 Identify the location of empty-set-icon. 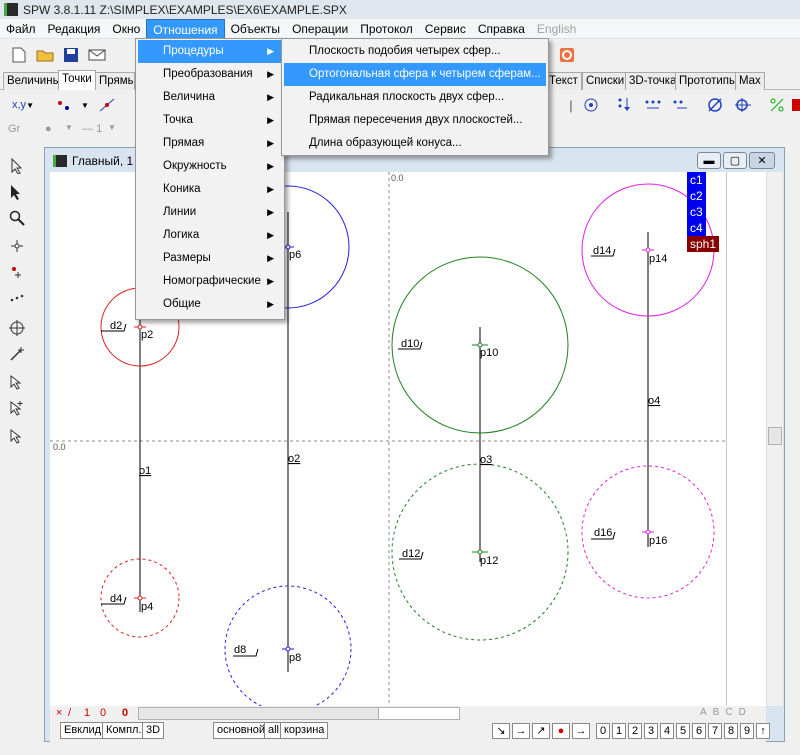
(715, 105).